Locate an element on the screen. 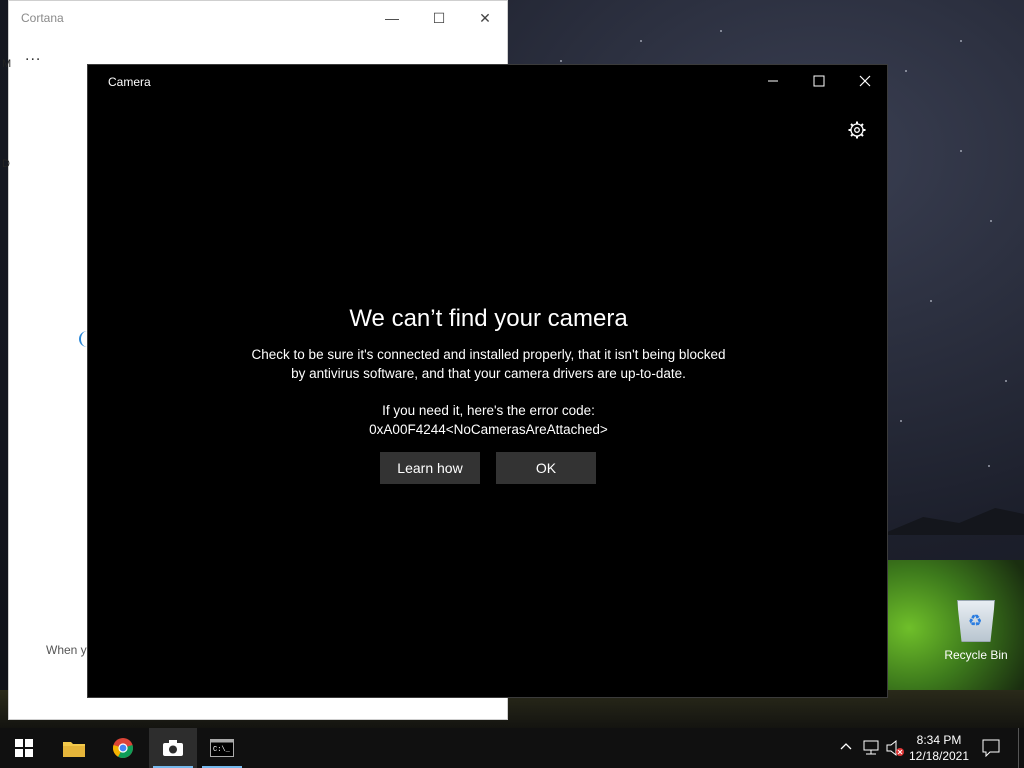  clock: 8:34 PM 12/18/2021 is located at coordinates (939, 748).